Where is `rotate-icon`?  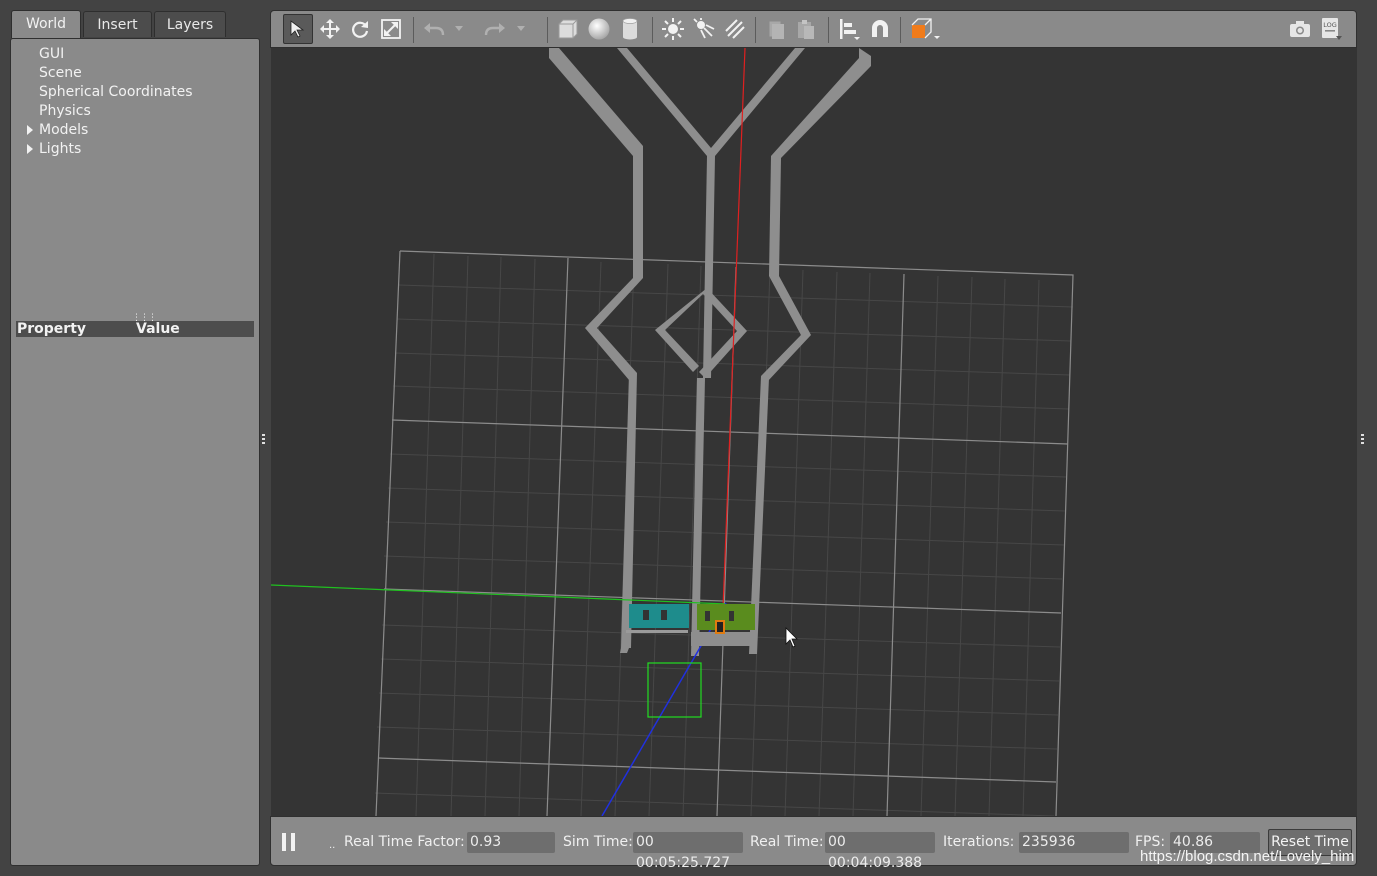
rotate-icon is located at coordinates (360, 29).